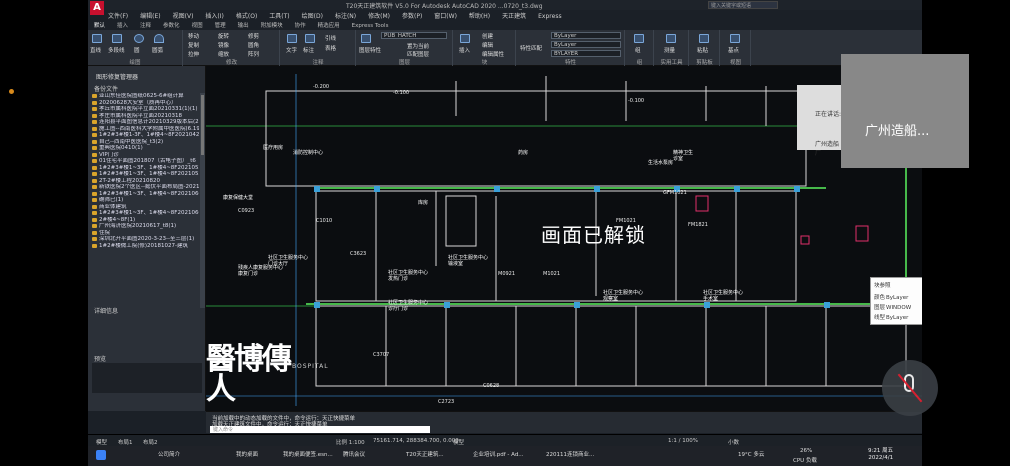  I want to click on draw-line-label: 直线, so click(95, 50).